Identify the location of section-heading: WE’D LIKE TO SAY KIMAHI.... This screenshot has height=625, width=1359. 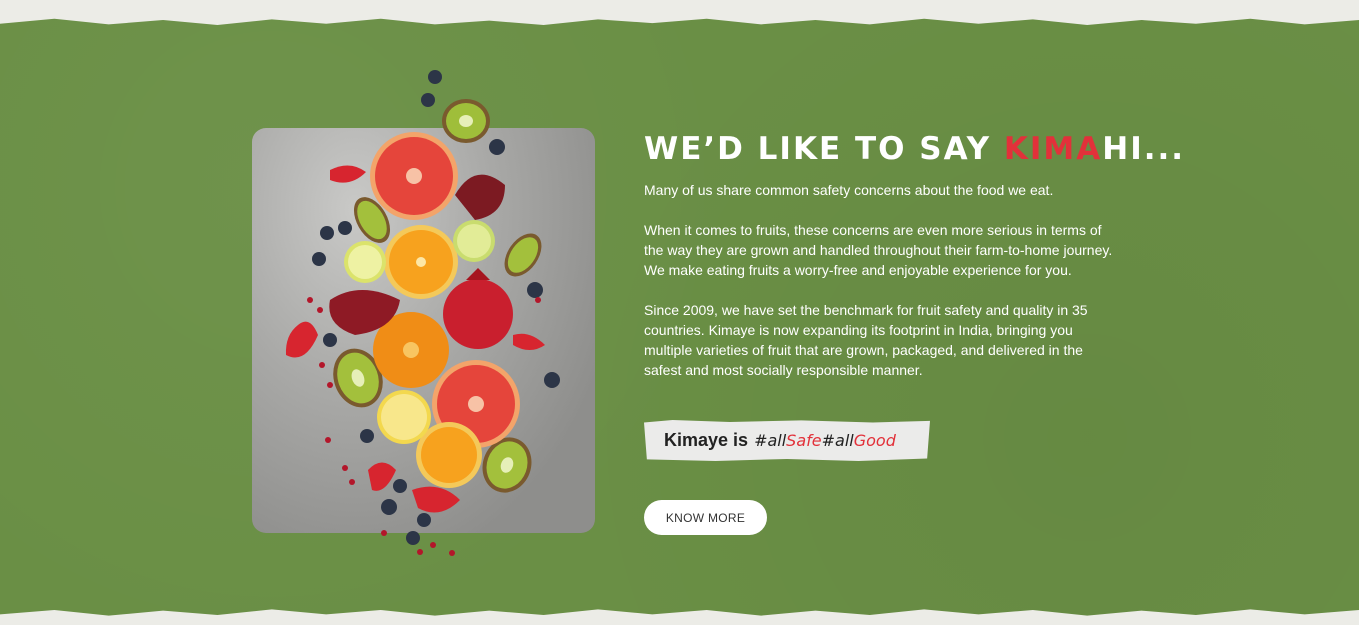
(913, 149).